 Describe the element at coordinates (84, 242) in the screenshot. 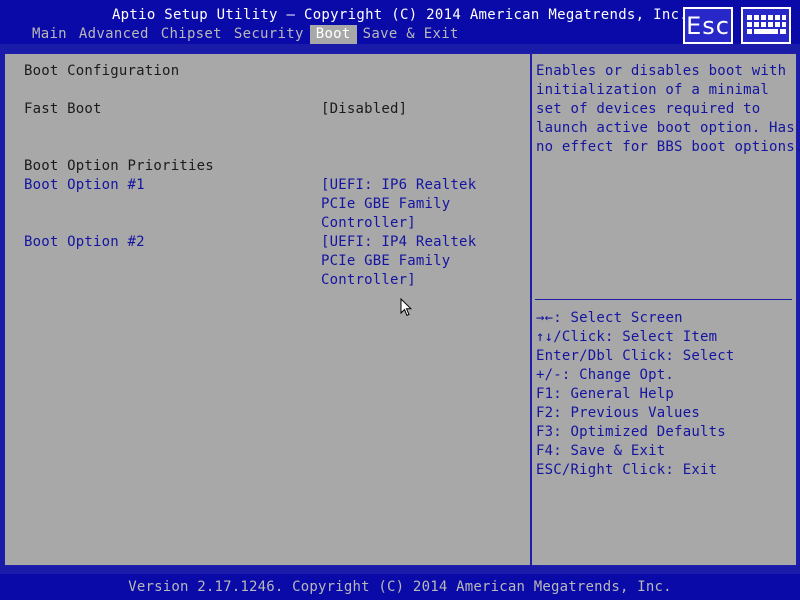

I see `boot-option-2-label: Boot Option #2` at that location.